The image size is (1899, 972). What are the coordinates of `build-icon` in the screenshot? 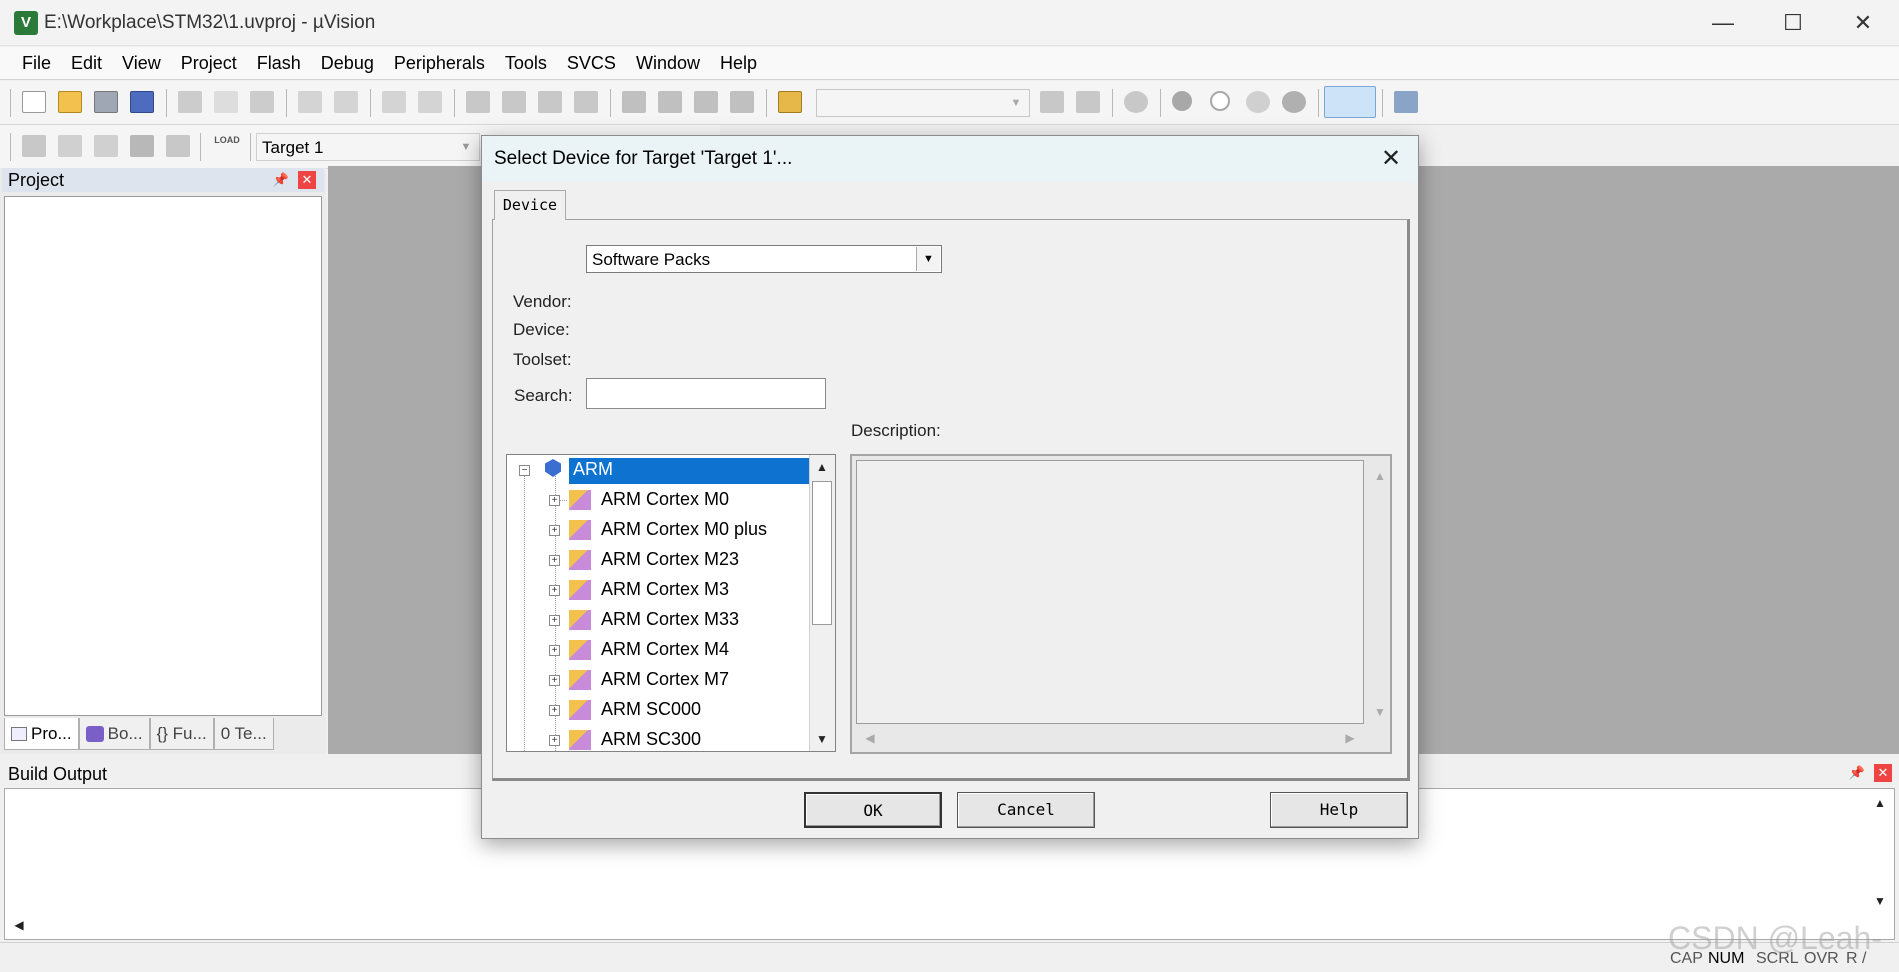 It's located at (70, 146).